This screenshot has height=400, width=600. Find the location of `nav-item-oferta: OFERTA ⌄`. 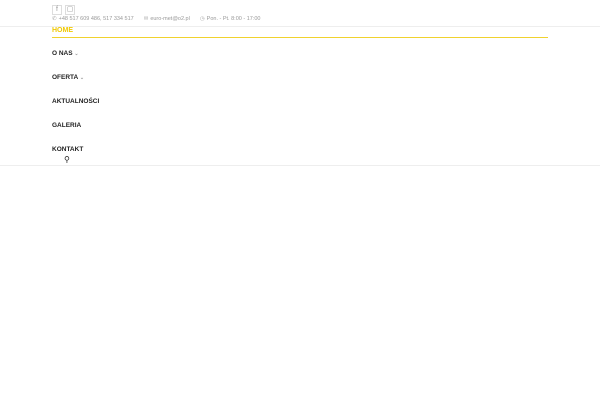

nav-item-oferta: OFERTA ⌄ is located at coordinates (68, 77).